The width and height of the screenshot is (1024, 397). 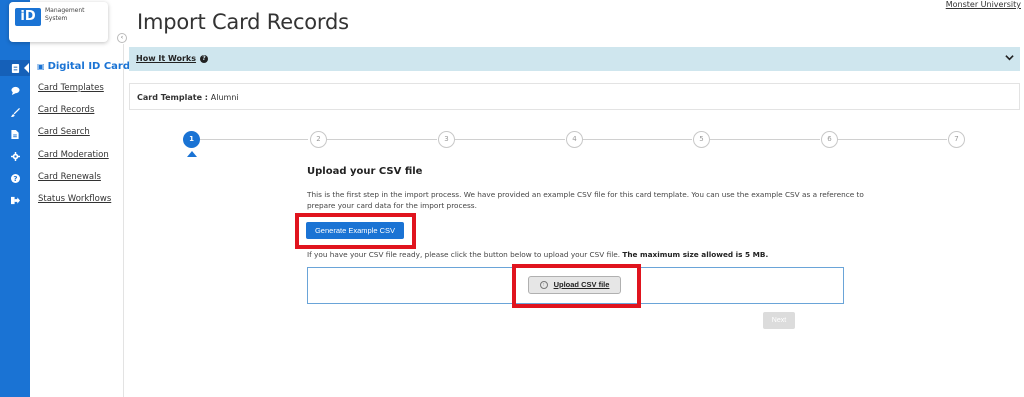 What do you see at coordinates (956, 139) in the screenshot?
I see `step-7: 7` at bounding box center [956, 139].